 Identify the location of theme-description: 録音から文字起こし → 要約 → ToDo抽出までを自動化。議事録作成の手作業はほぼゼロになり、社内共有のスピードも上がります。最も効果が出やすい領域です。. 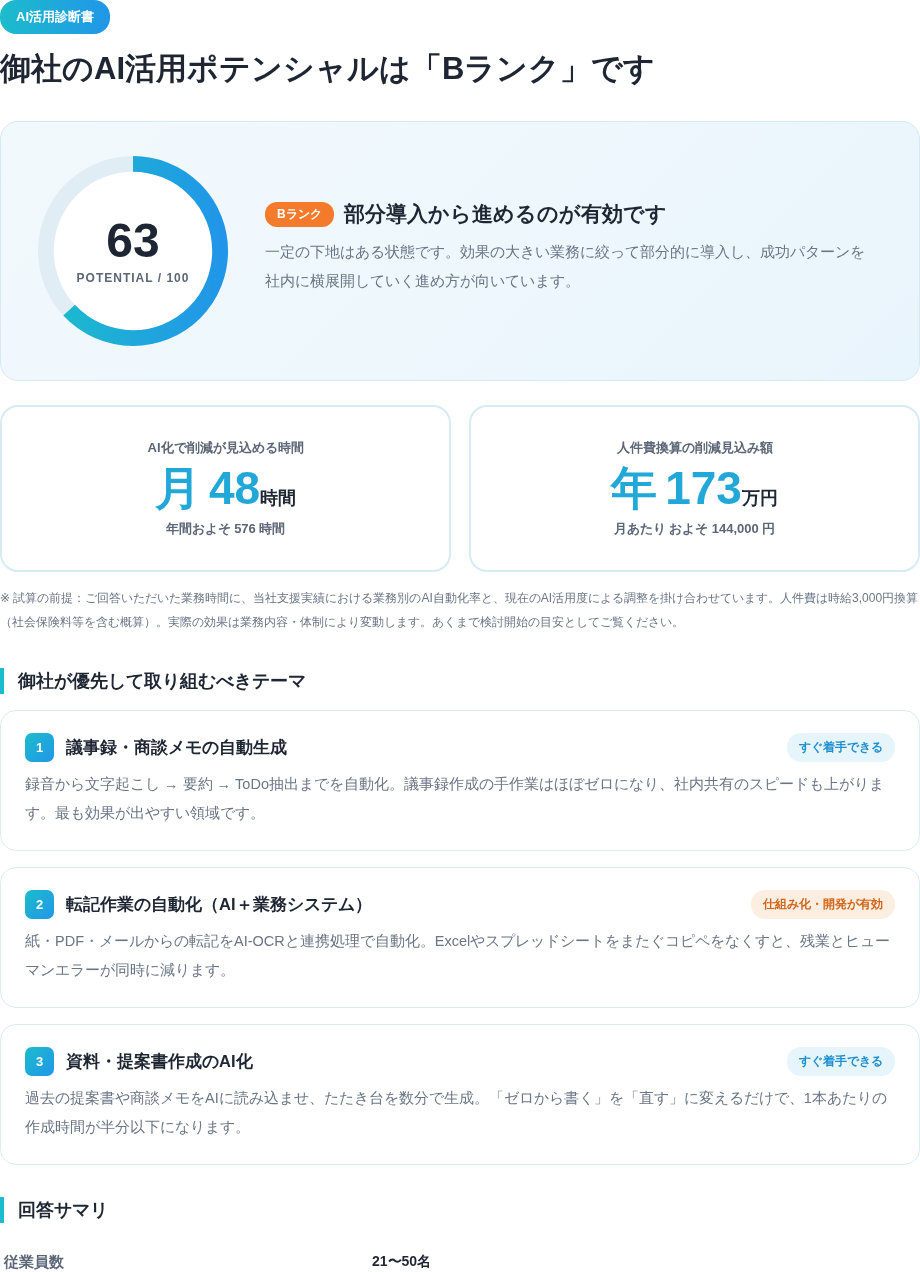
(455, 799).